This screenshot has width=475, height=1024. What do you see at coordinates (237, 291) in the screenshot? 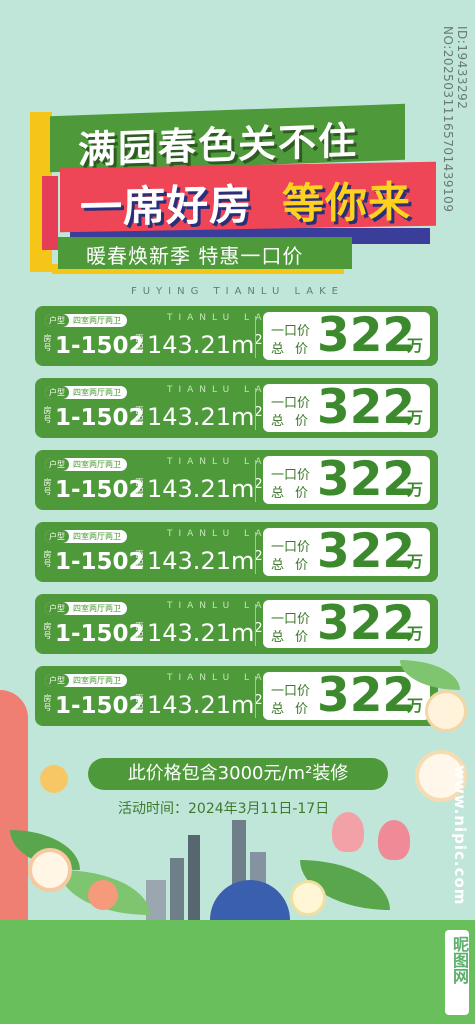
I see `english-subtitle: FUYING TIANLU LAKE` at bounding box center [237, 291].